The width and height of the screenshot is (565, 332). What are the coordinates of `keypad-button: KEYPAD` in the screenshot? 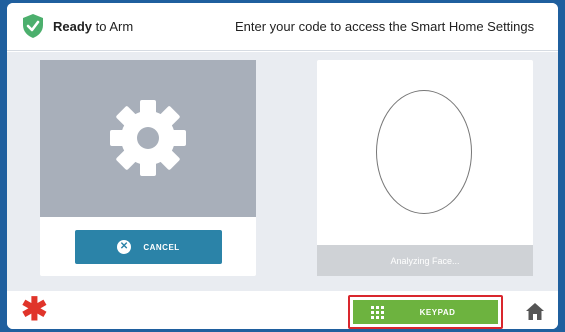 It's located at (425, 312).